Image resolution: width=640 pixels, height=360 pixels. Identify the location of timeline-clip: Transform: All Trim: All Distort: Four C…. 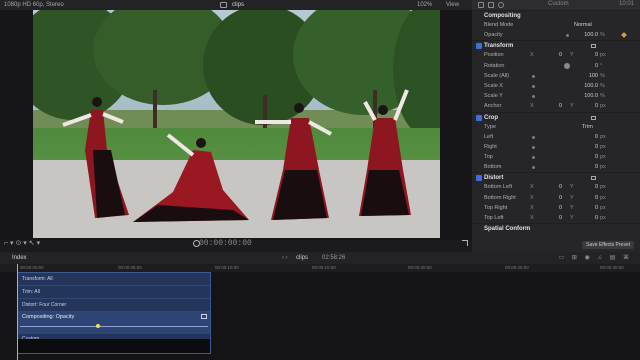
(114, 313).